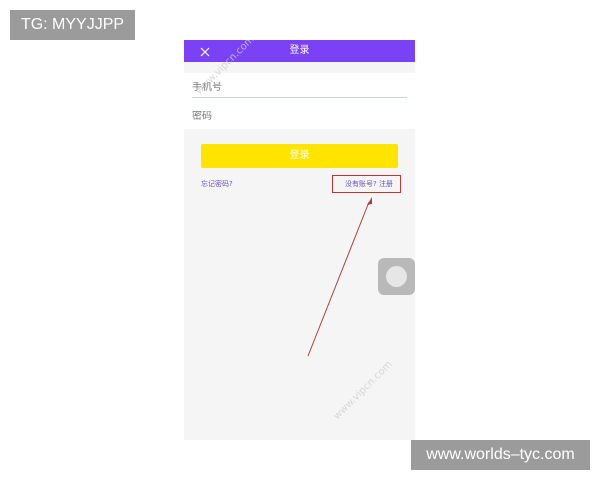  I want to click on login-button: 登录, so click(299, 156).